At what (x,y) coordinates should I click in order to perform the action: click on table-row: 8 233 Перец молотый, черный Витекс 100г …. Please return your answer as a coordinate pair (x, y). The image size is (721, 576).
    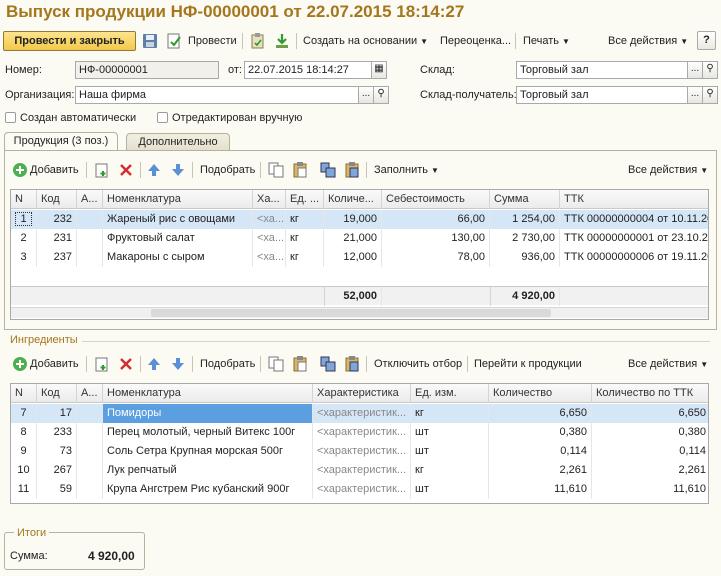
    Looking at the image, I should click on (359, 432).